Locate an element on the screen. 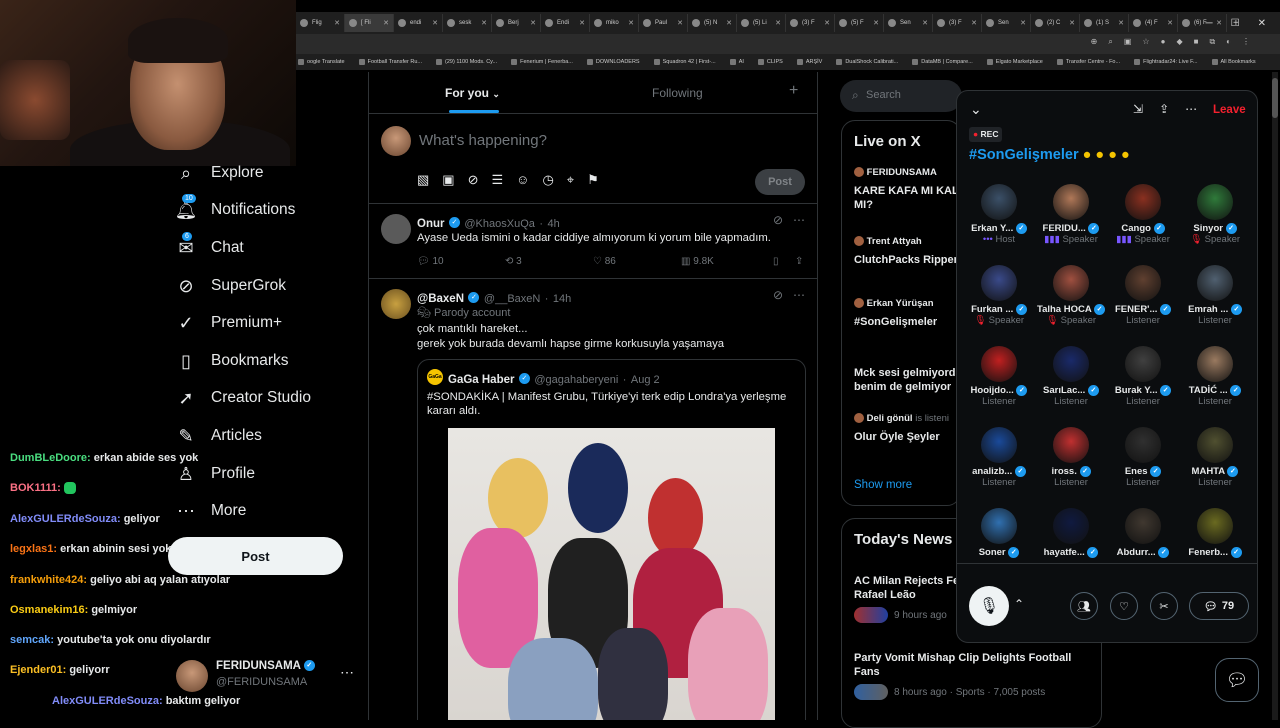 The image size is (1280, 728). reply-button: 💬︎ 10 is located at coordinates (461, 261).